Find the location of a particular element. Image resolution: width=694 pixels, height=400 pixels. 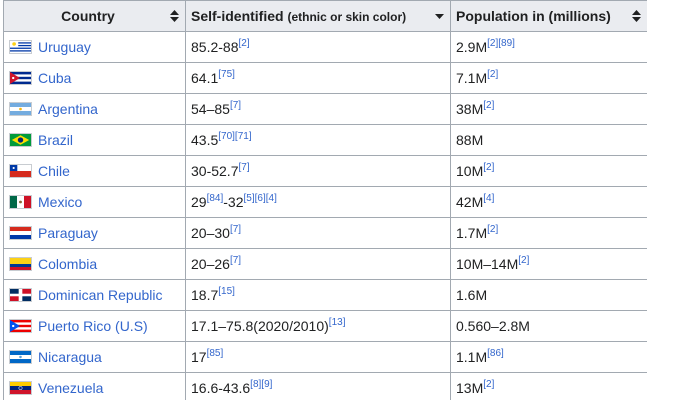

header-country-label: Country is located at coordinates (88, 16).